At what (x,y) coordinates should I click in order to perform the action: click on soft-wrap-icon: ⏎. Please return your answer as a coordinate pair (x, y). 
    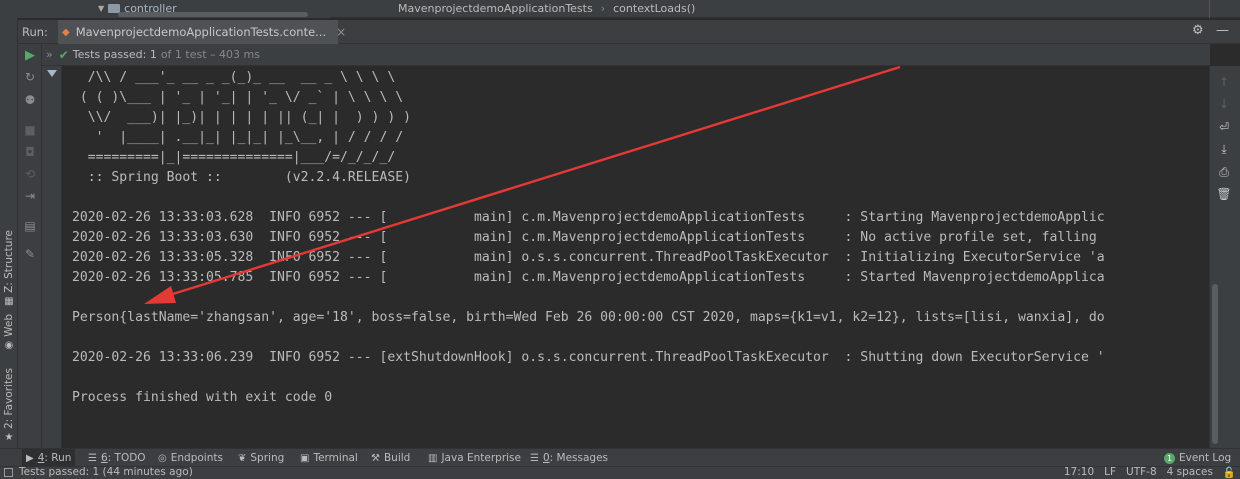
    Looking at the image, I should click on (1224, 127).